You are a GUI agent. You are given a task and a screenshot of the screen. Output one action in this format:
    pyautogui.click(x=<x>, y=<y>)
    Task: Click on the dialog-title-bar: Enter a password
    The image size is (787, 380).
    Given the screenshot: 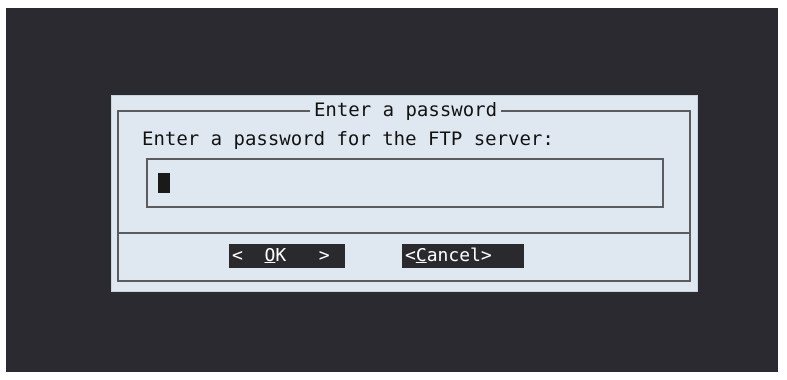 What is the action you would take?
    pyautogui.click(x=405, y=110)
    